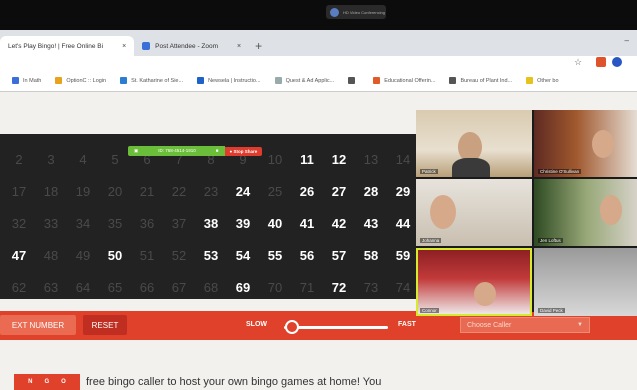 The width and height of the screenshot is (637, 390). I want to click on bingo-logo: N G O, so click(47, 382).